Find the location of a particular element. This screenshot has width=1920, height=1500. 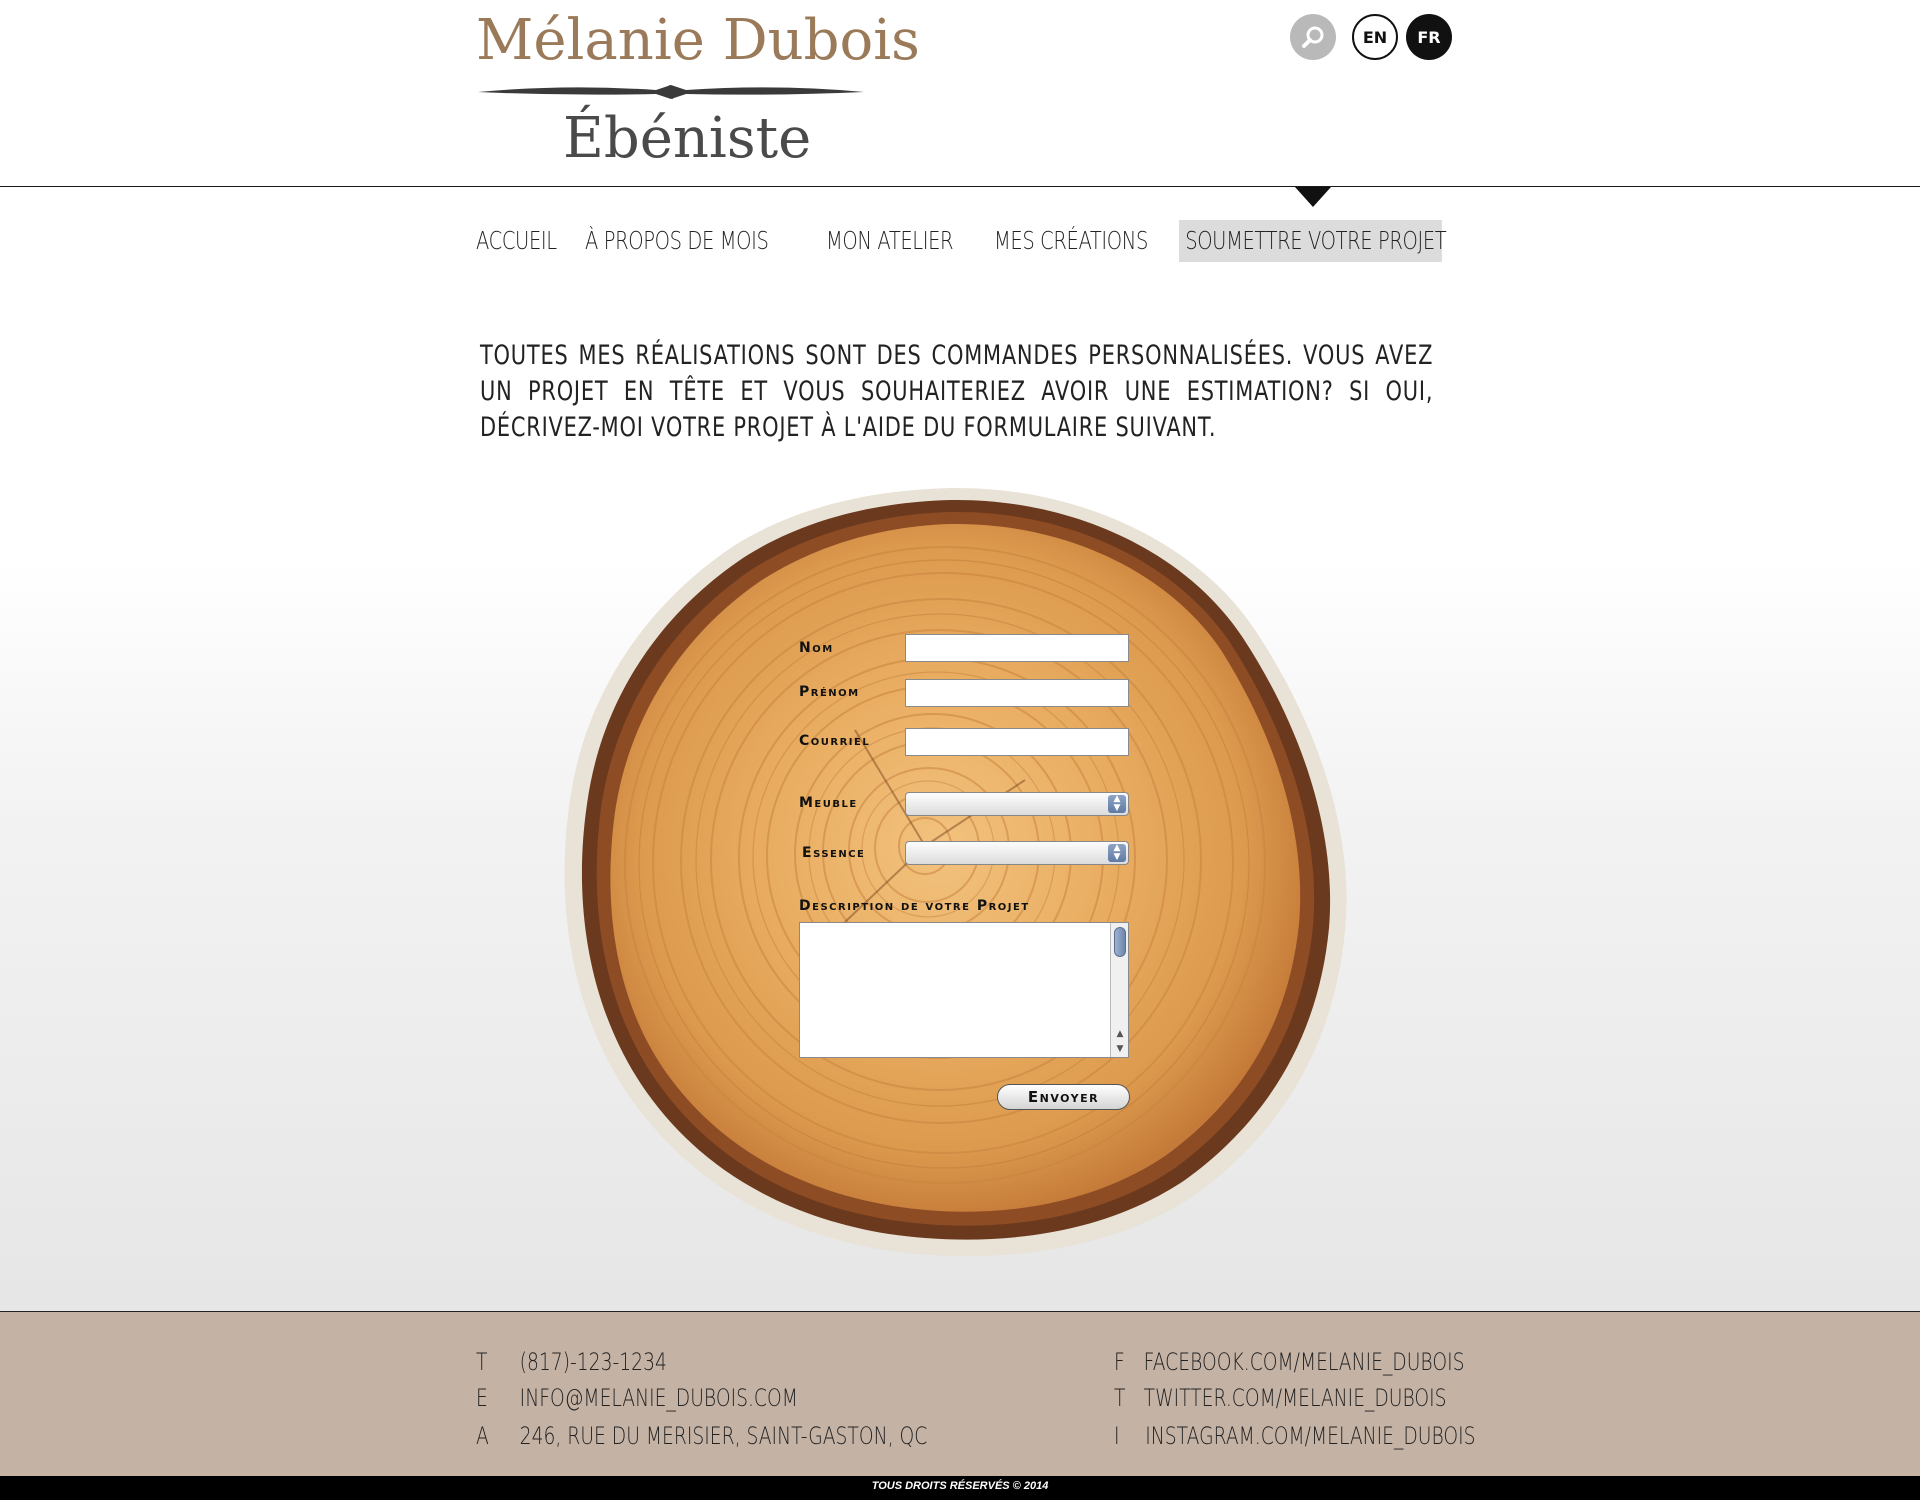

courriel-input is located at coordinates (1017, 742).